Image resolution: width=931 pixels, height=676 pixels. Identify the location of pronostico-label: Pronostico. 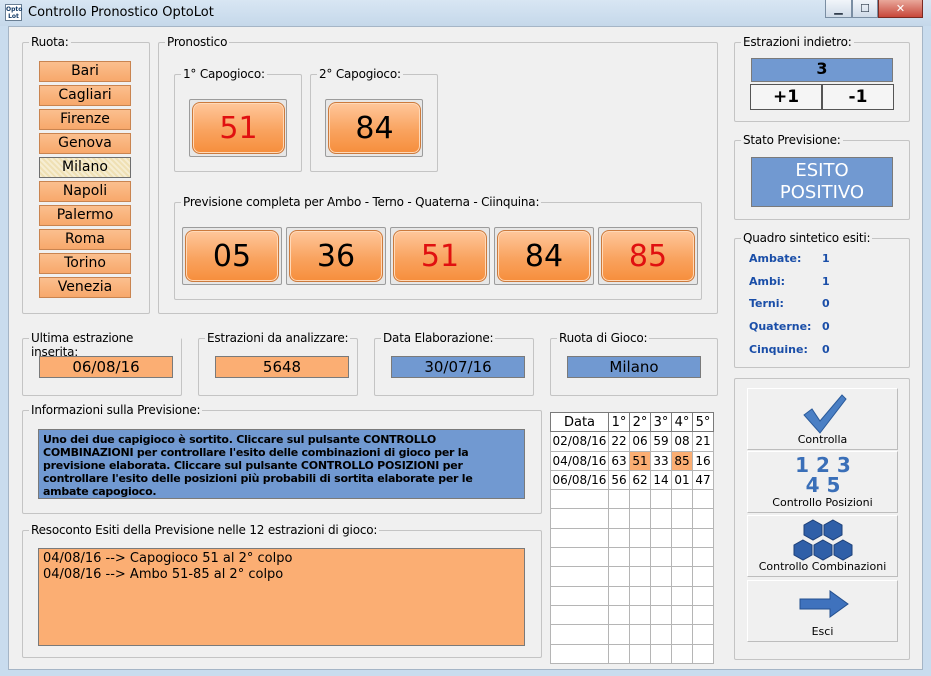
(197, 42).